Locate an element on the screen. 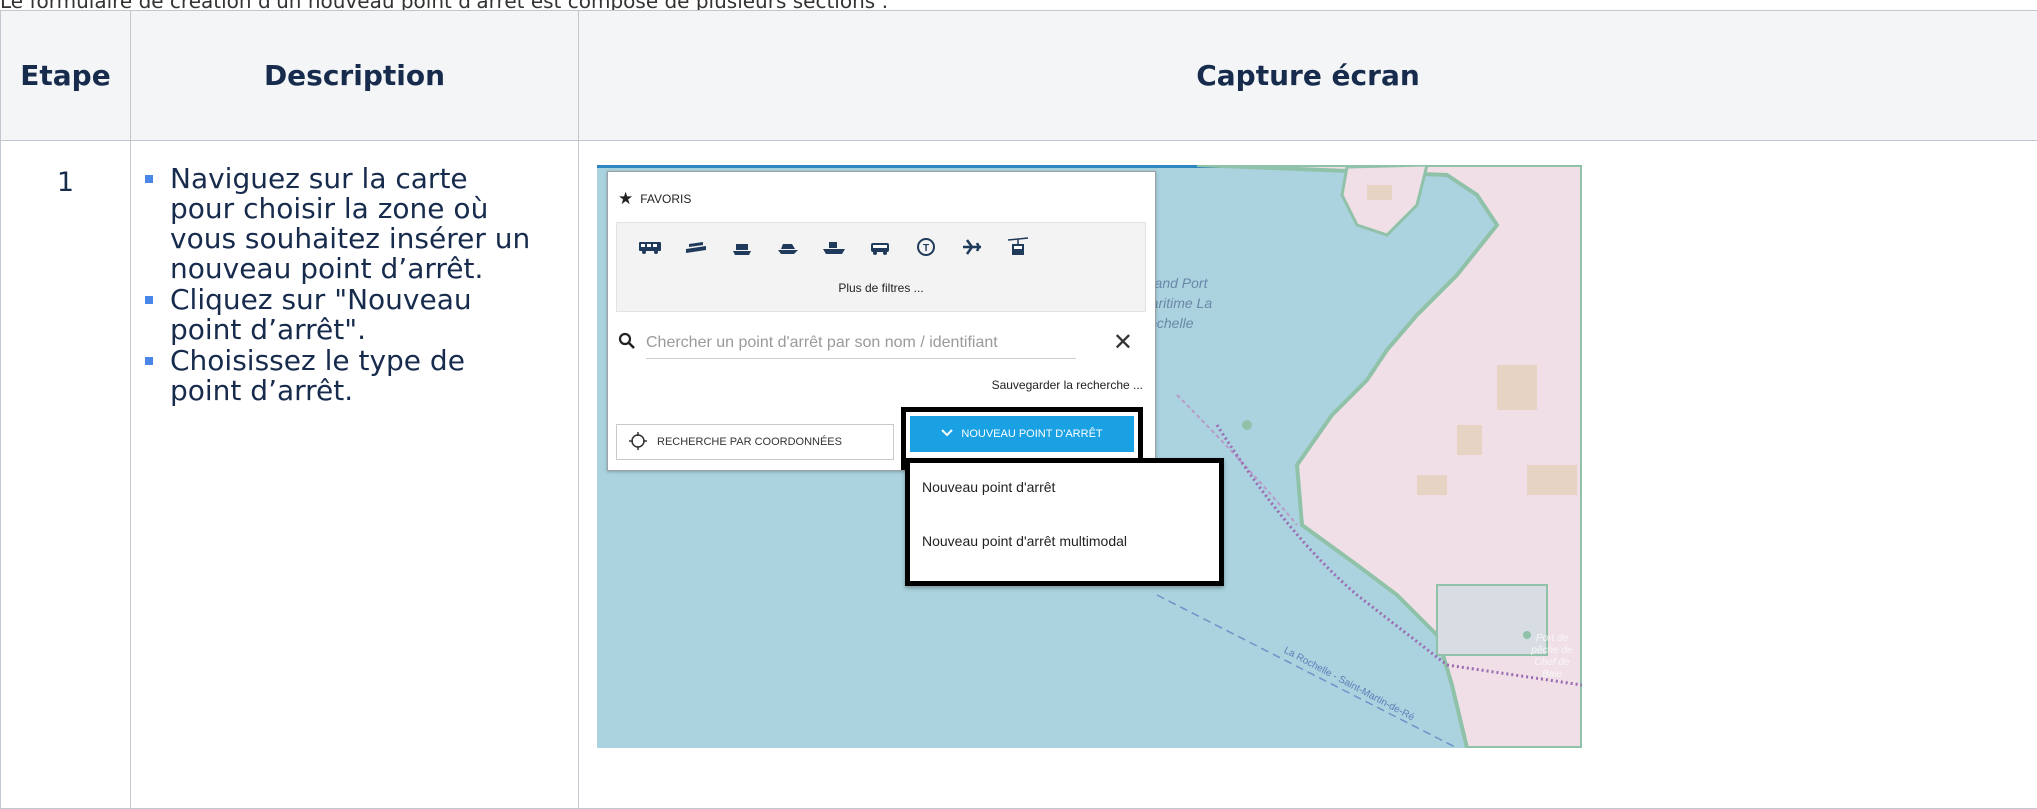  header-step: Etape is located at coordinates (66, 76).